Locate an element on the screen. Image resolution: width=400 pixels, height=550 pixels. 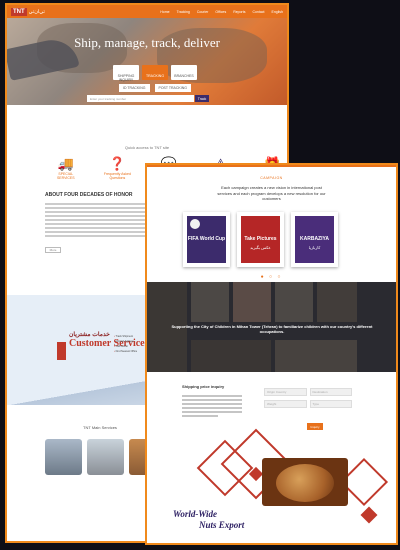
nav-item-language: English is located at coordinates (277, 12).